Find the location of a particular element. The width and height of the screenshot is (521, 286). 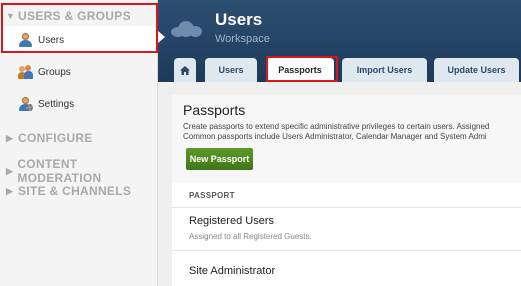

tab-home is located at coordinates (185, 70).